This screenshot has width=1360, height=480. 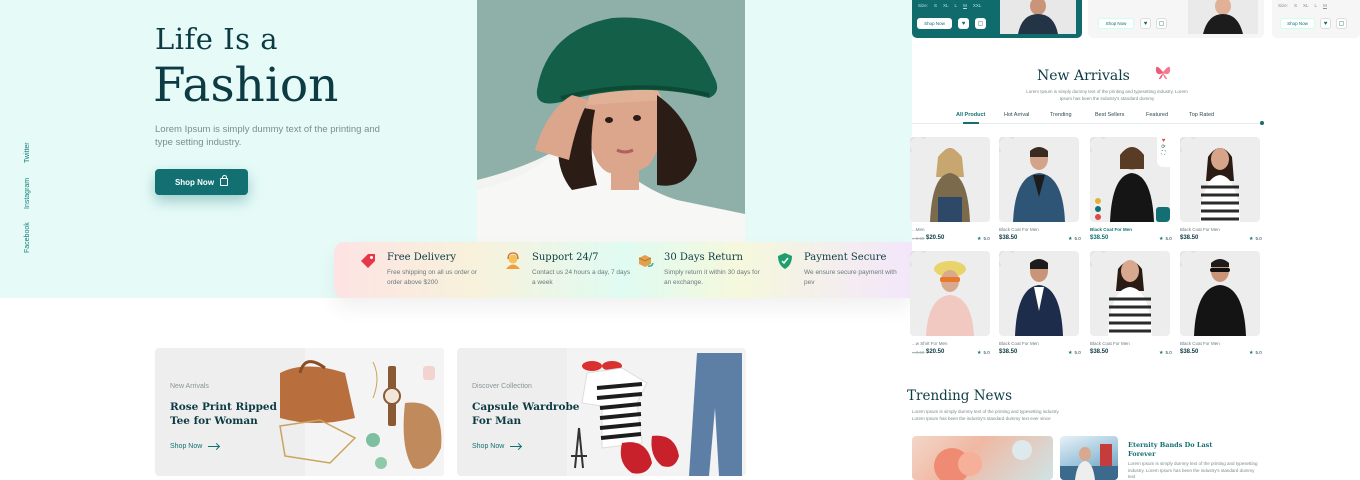 What do you see at coordinates (930, 343) in the screenshot?
I see `product-name: ...w Shirt For Men` at bounding box center [930, 343].